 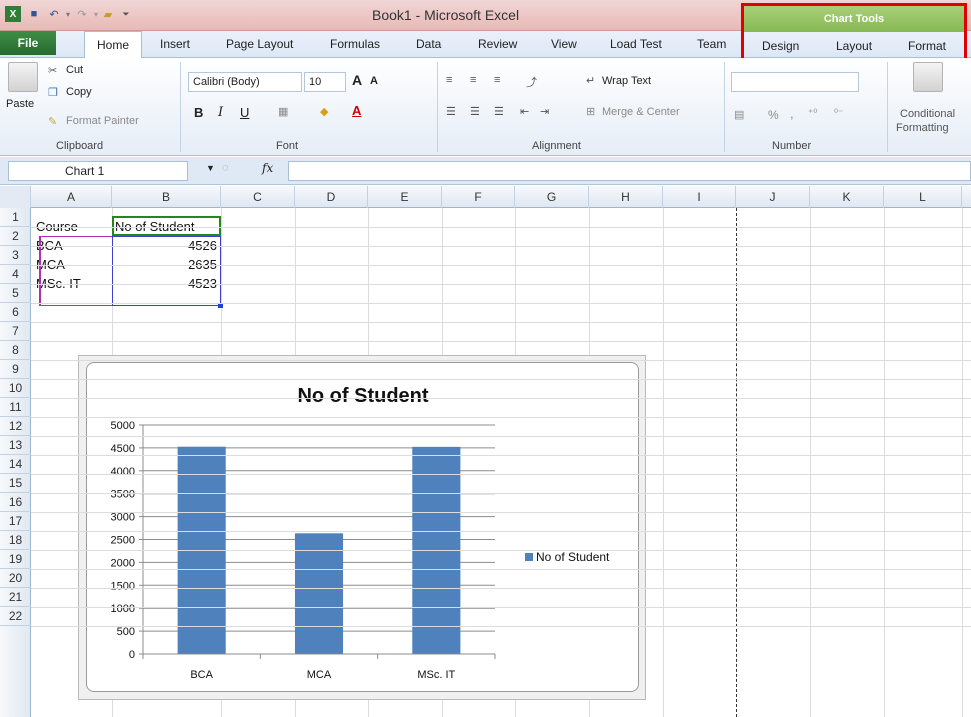 What do you see at coordinates (245, 82) in the screenshot?
I see `font-family-select: Calibri (Body)` at bounding box center [245, 82].